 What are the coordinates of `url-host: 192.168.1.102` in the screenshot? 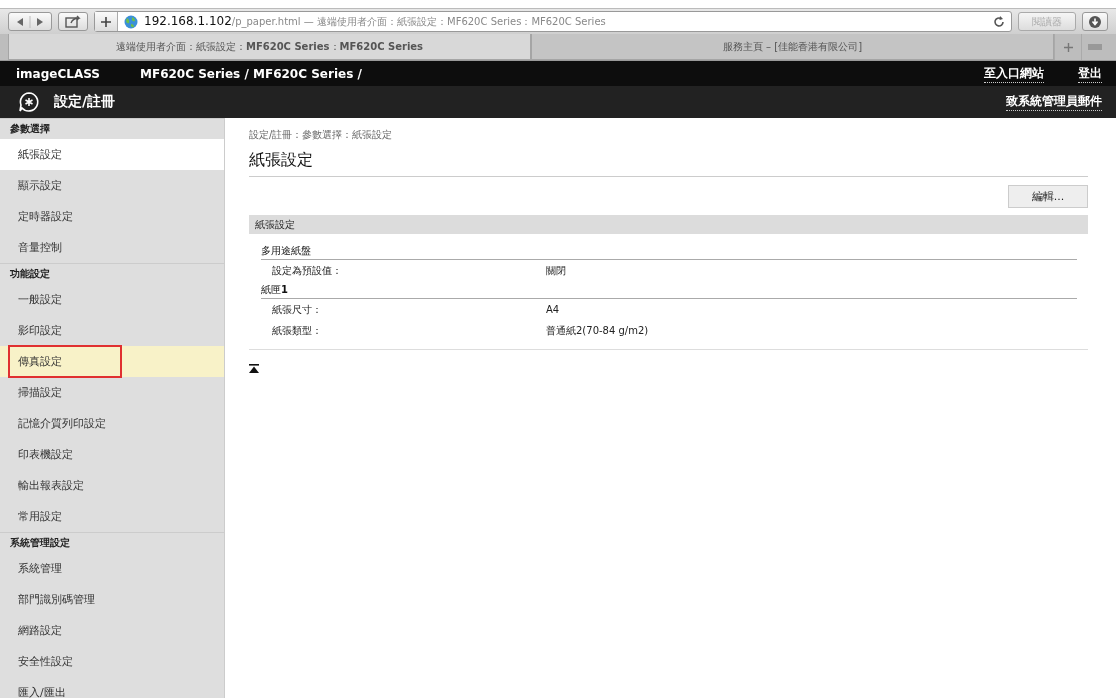 It's located at (188, 21).